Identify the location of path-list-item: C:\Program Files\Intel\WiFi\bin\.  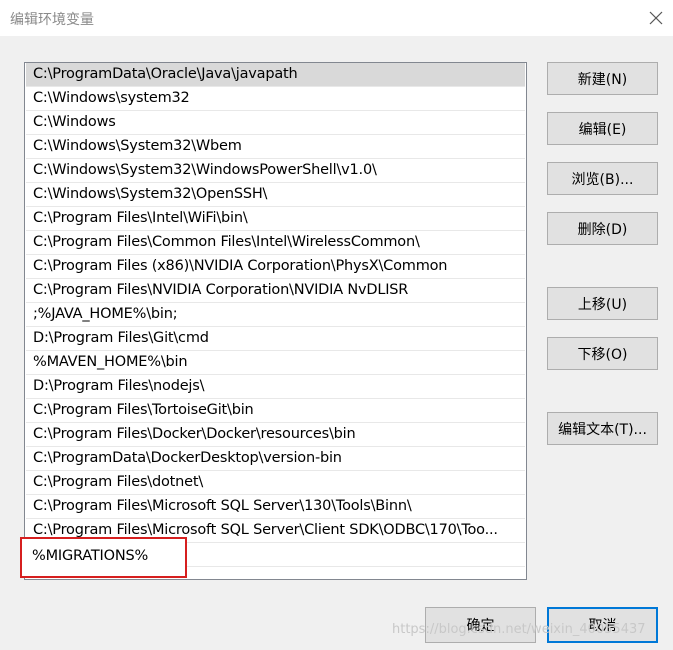
(275, 219).